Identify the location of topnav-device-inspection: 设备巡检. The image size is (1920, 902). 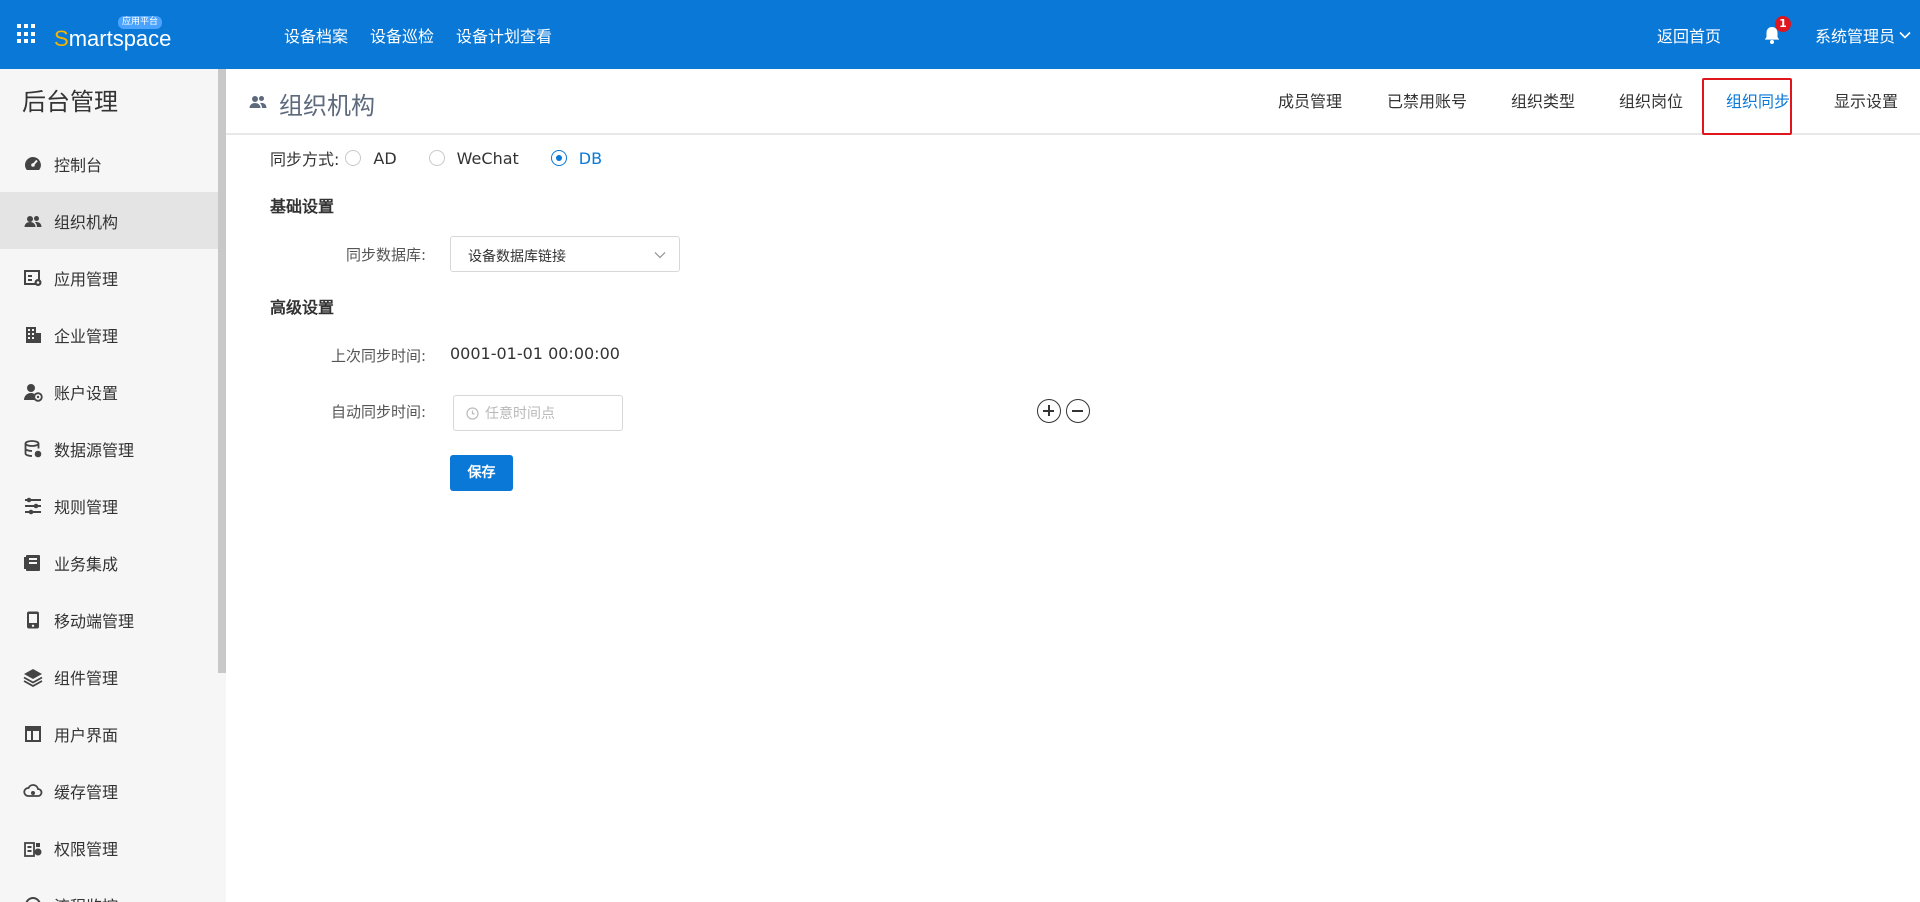
(402, 35).